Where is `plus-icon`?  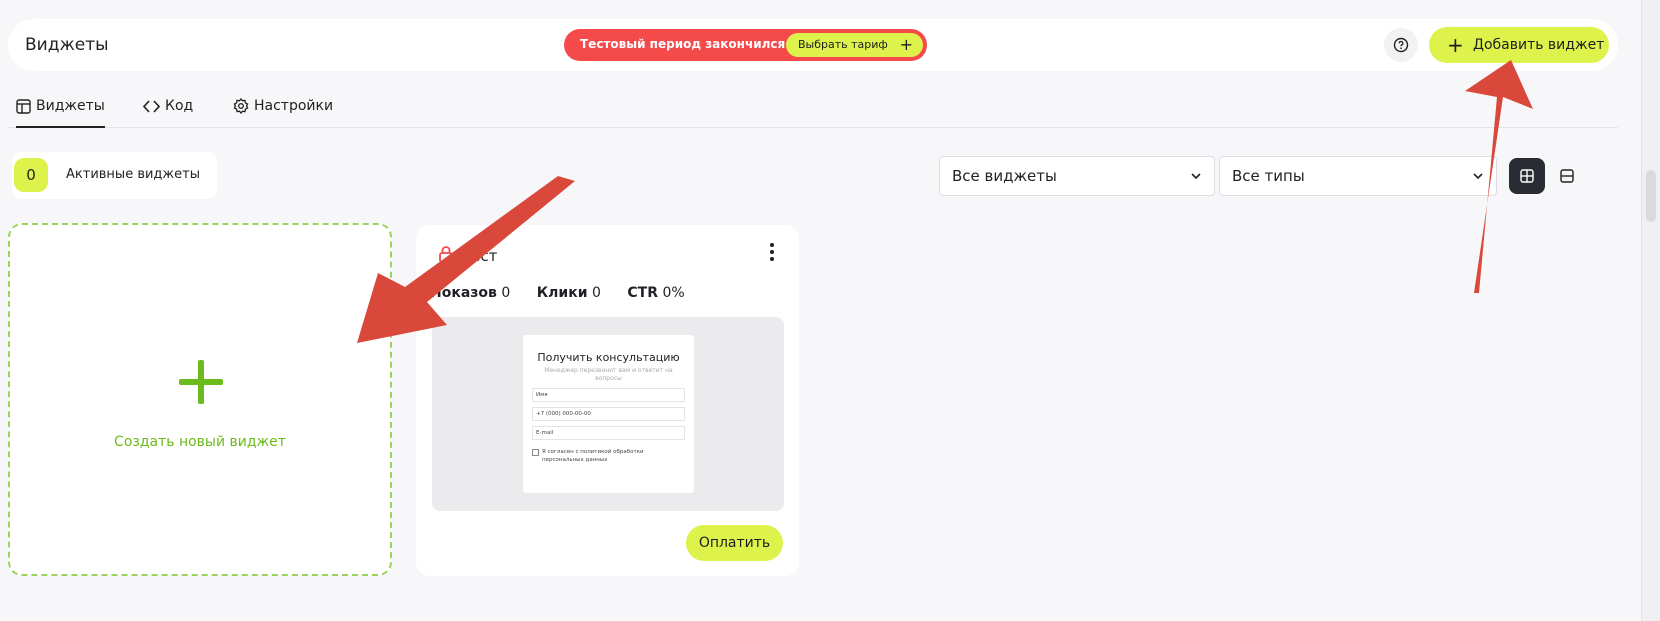
plus-icon is located at coordinates (201, 382).